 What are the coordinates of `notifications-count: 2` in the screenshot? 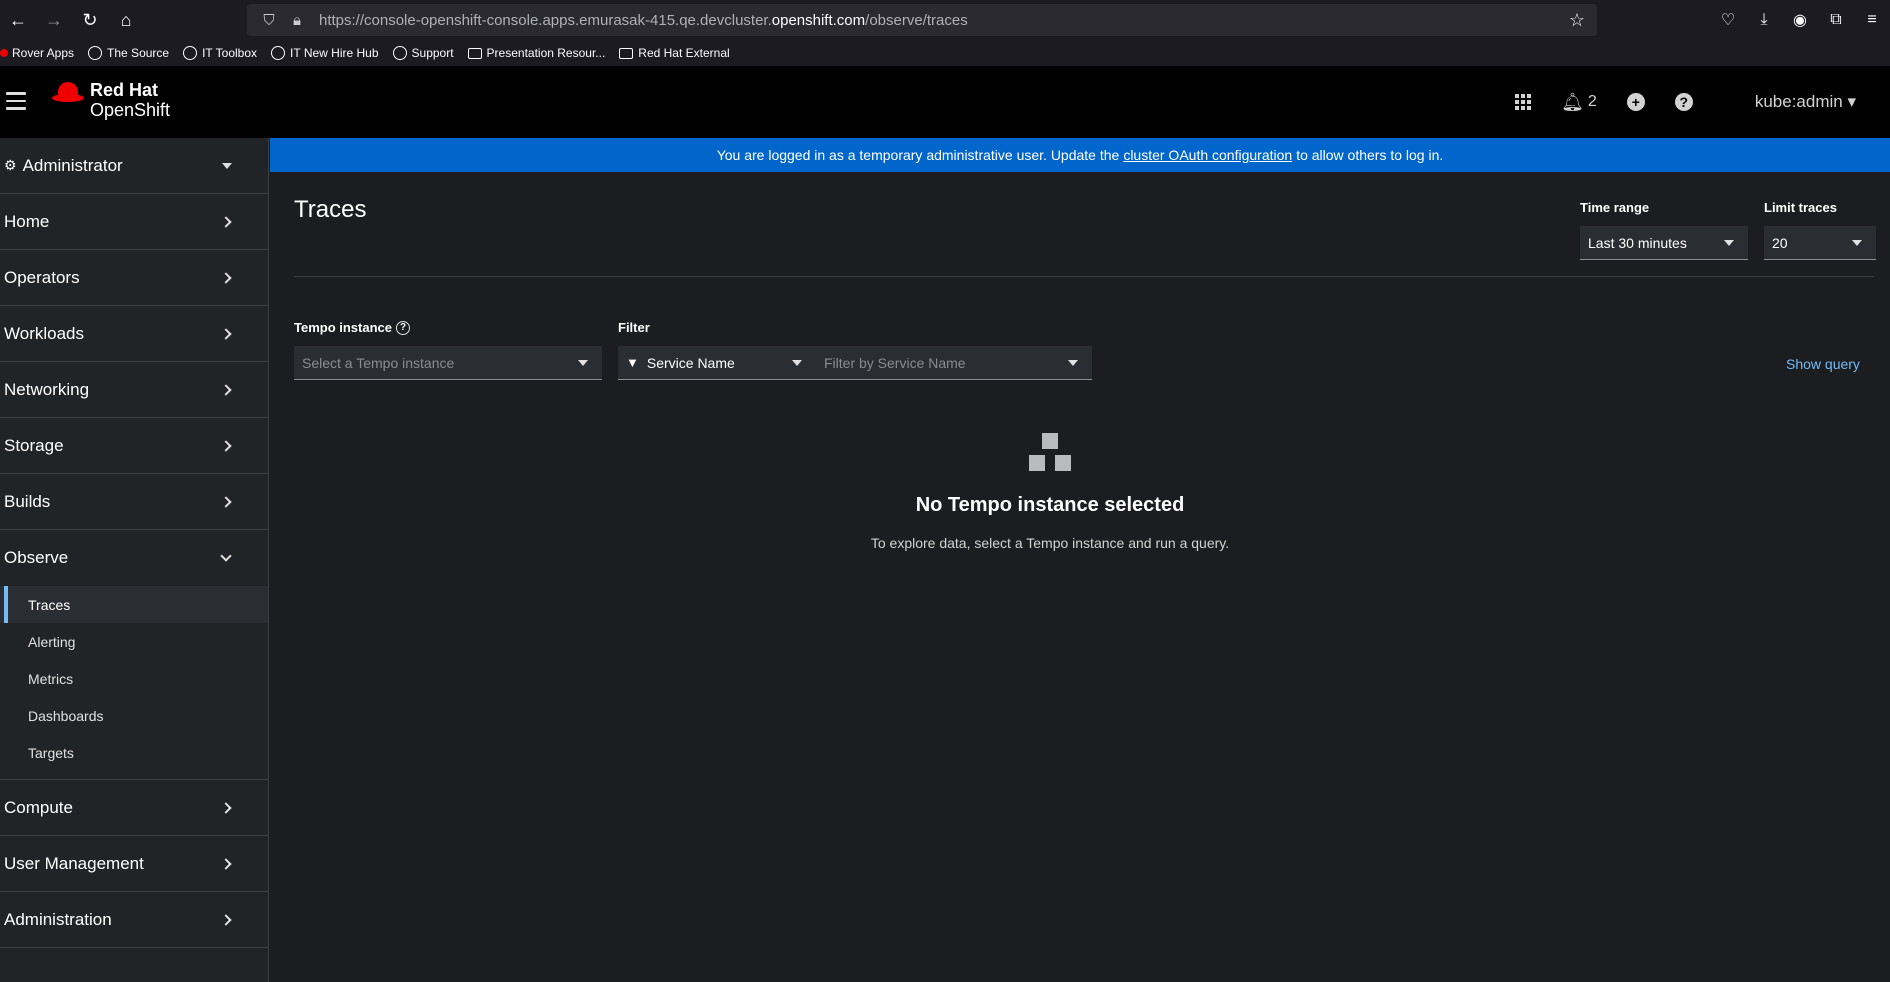 It's located at (1592, 101).